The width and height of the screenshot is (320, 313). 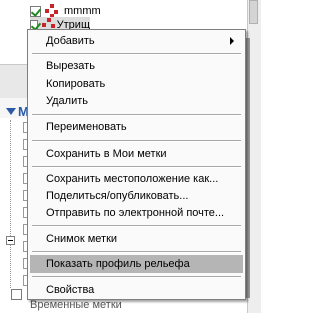 What do you see at coordinates (15, 83) in the screenshot?
I see `panel-header-bar` at bounding box center [15, 83].